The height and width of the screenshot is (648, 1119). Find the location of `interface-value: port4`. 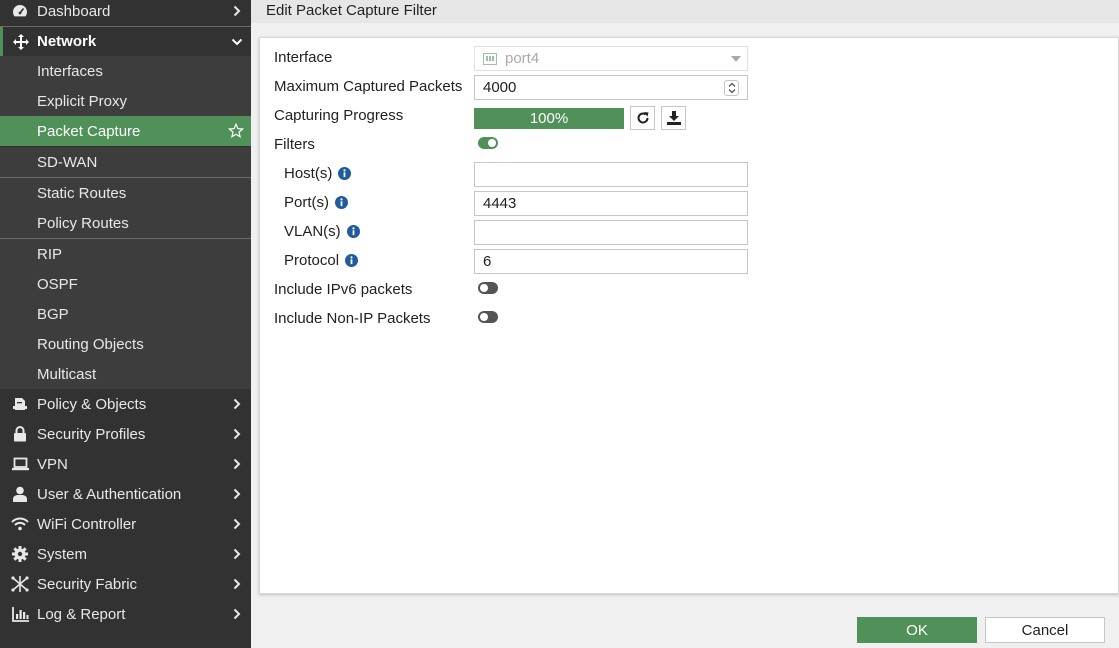

interface-value: port4 is located at coordinates (522, 58).